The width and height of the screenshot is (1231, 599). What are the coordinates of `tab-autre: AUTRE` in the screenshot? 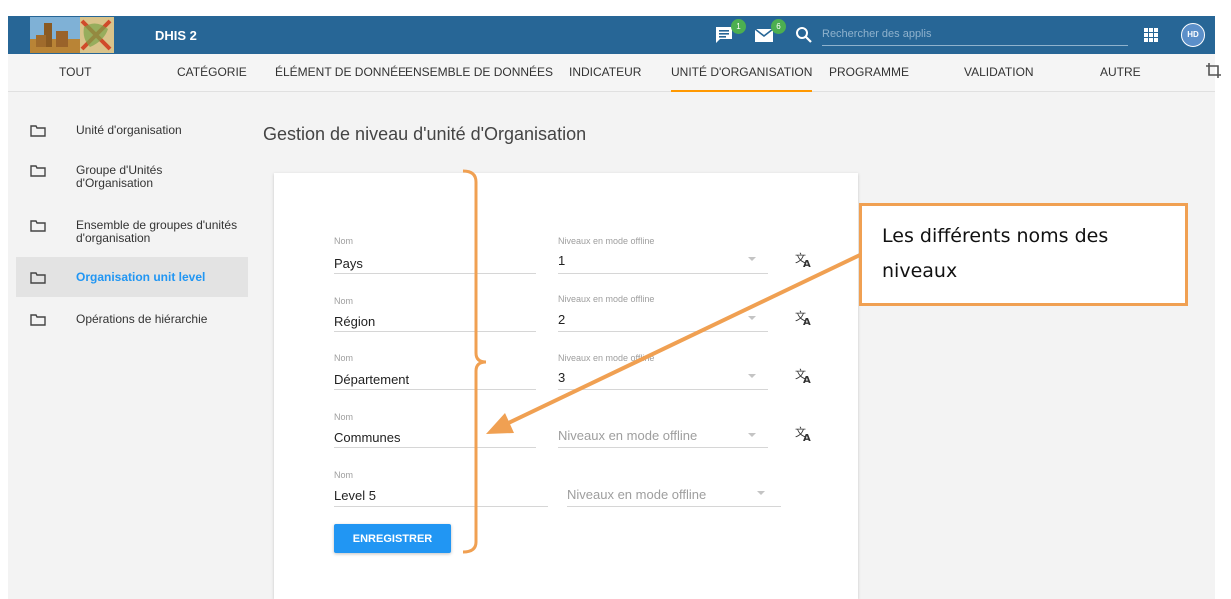 It's located at (1120, 73).